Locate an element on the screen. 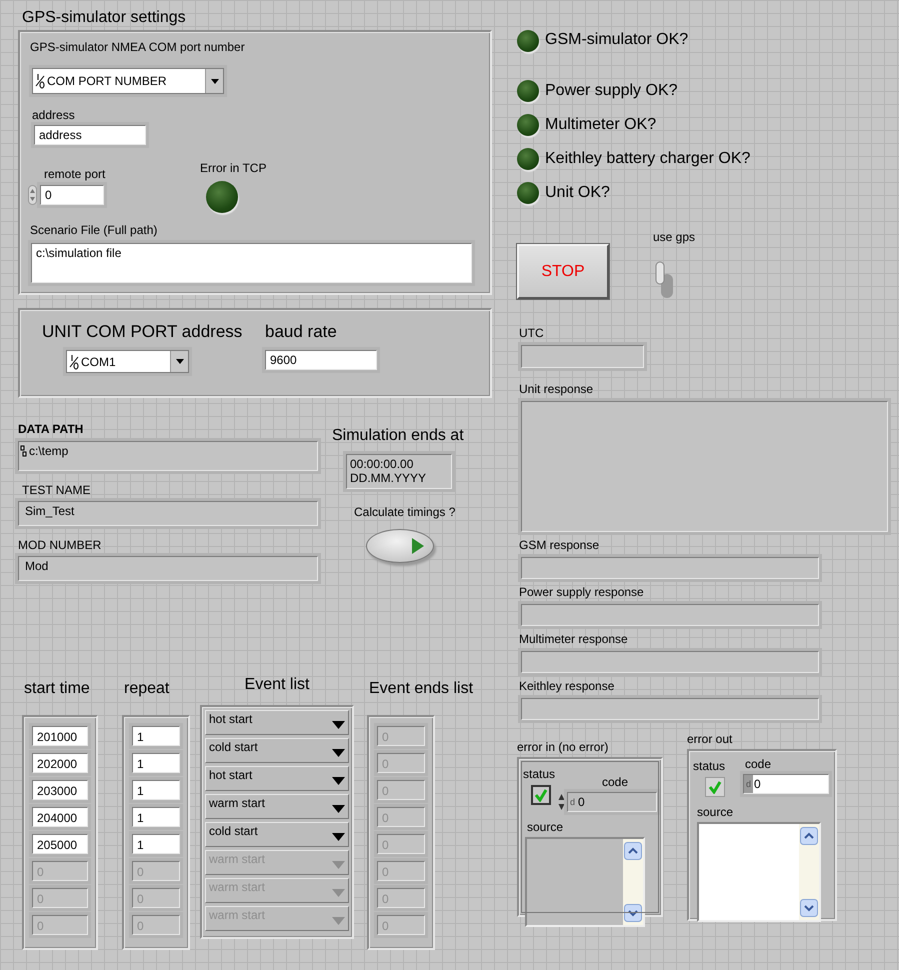 The height and width of the screenshot is (970, 899). field-label: Error in TCP is located at coordinates (233, 168).